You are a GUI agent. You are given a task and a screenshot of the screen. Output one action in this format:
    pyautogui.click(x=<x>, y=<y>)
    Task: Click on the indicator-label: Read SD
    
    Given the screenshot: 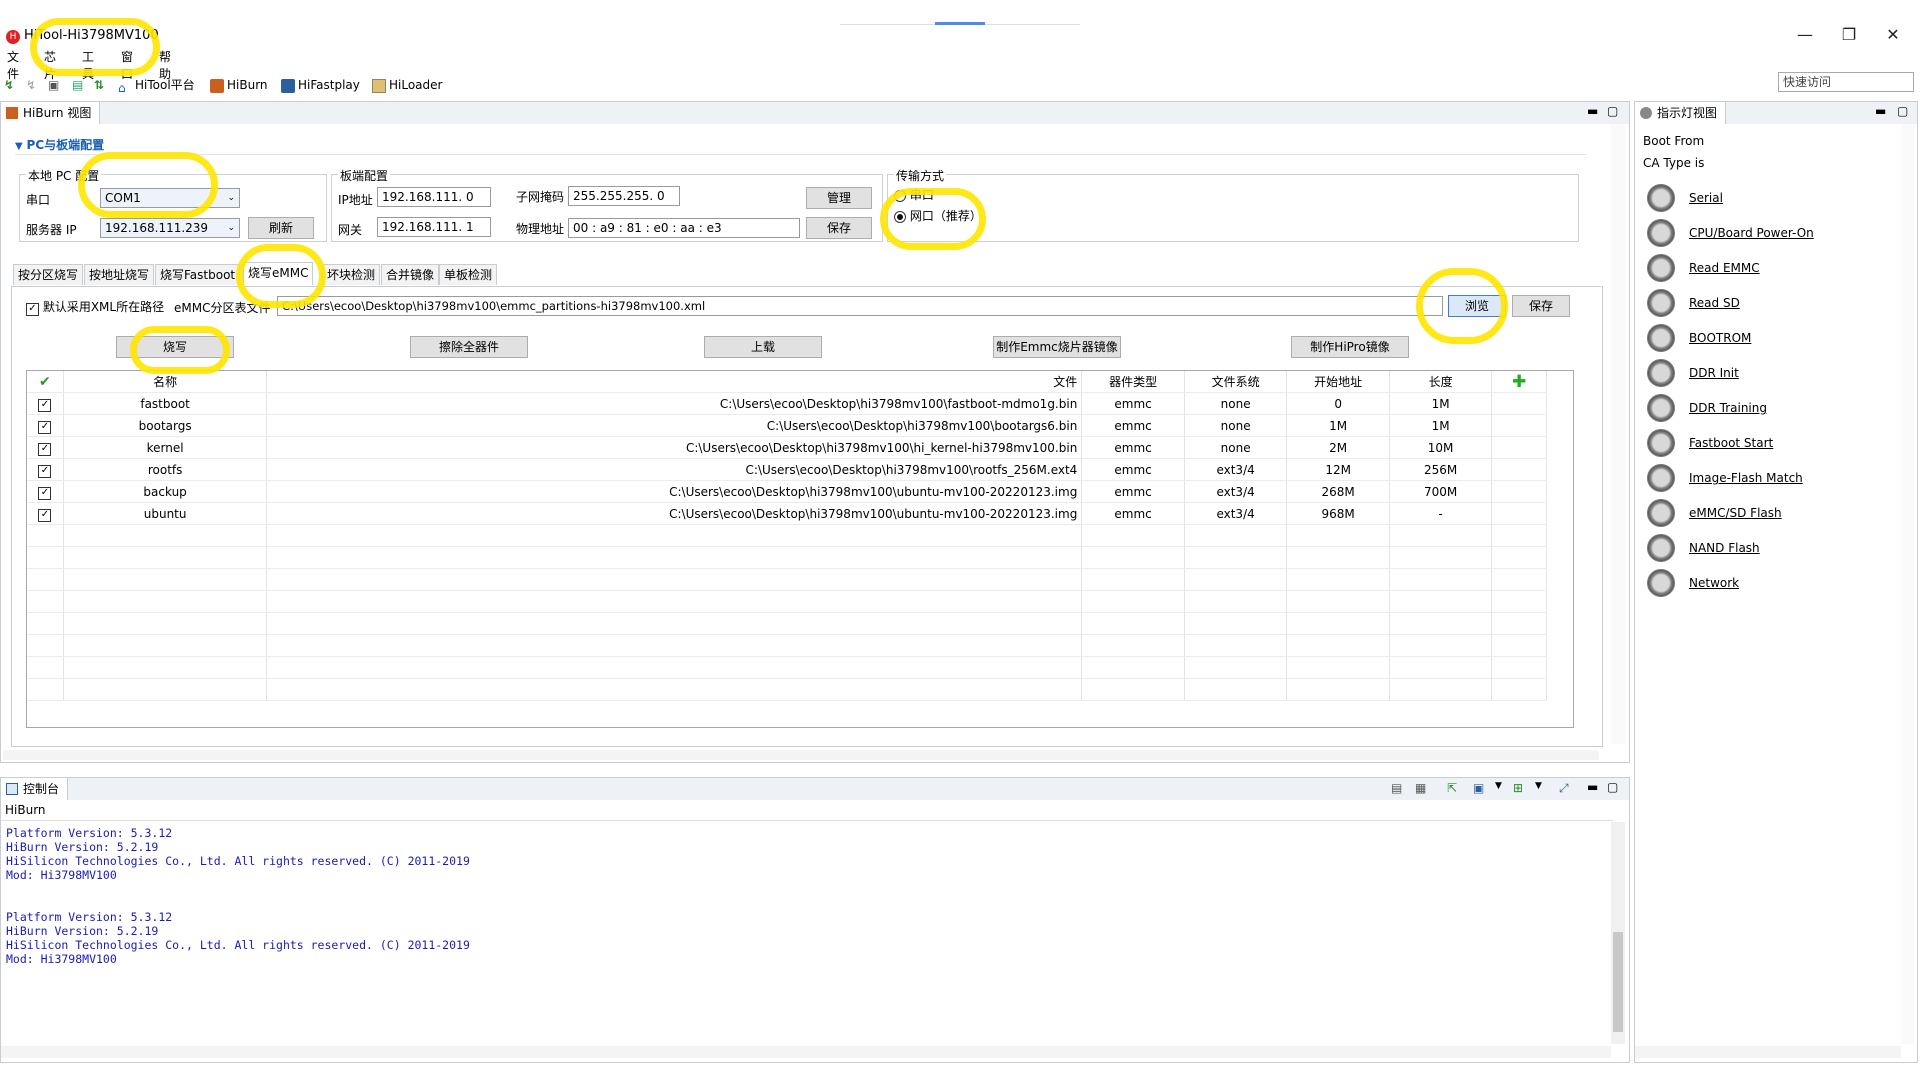 What is the action you would take?
    pyautogui.click(x=1714, y=303)
    